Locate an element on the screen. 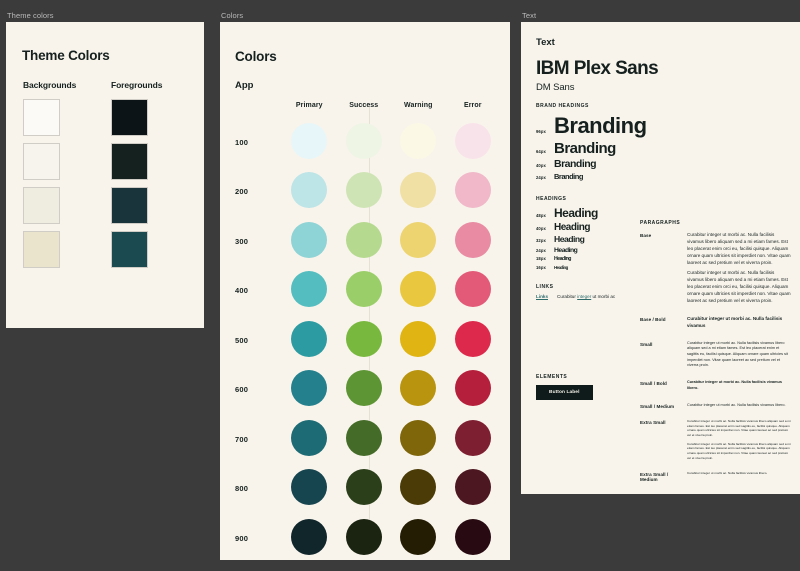  colors-row-label: 500 is located at coordinates (242, 340).